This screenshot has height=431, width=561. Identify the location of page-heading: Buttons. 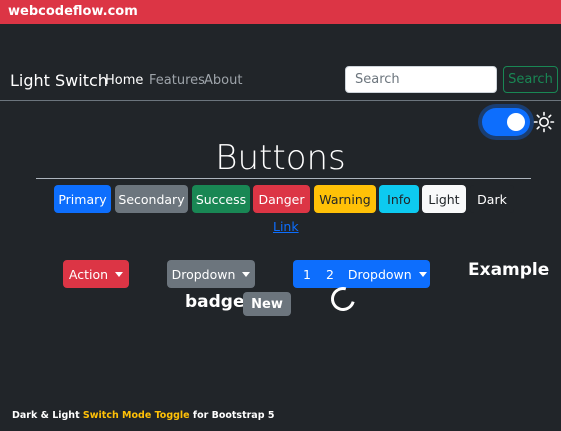
(280, 158).